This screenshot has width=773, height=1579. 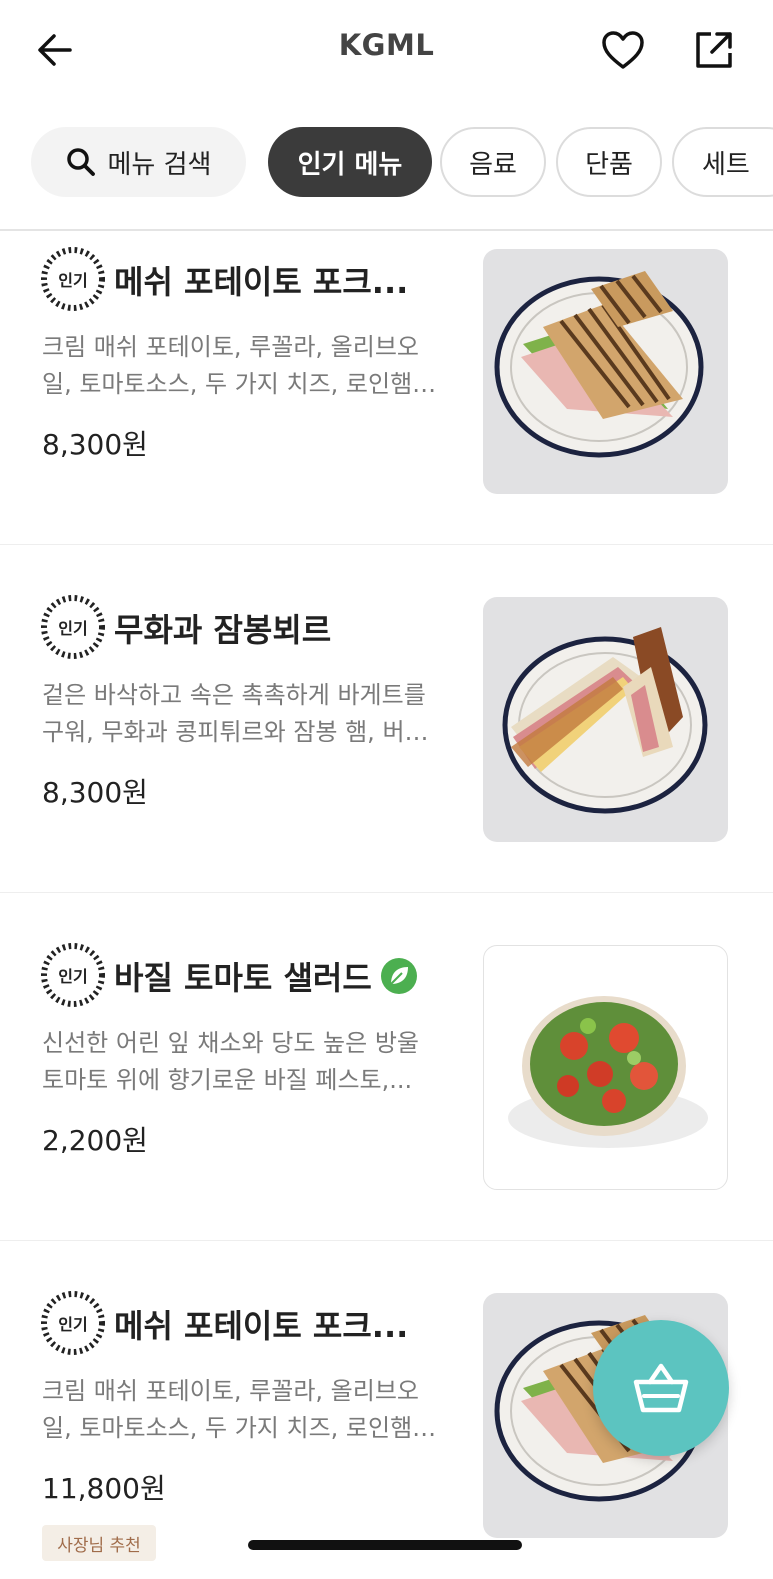 I want to click on leaf-icon, so click(x=399, y=976).